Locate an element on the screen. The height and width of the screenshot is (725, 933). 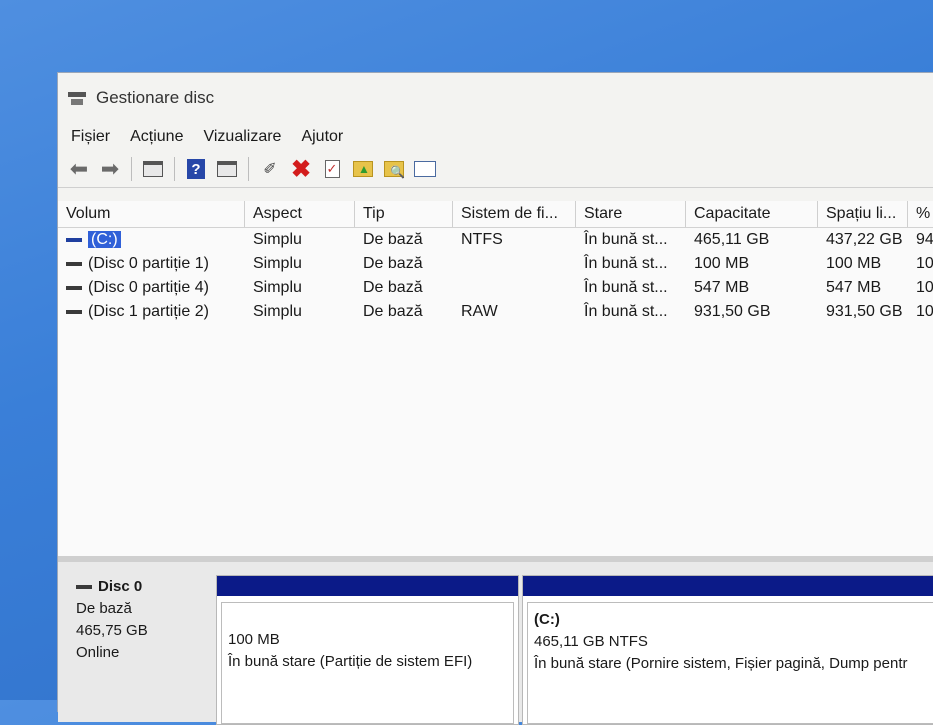
properties-button: ✓ is located at coordinates (332, 169).